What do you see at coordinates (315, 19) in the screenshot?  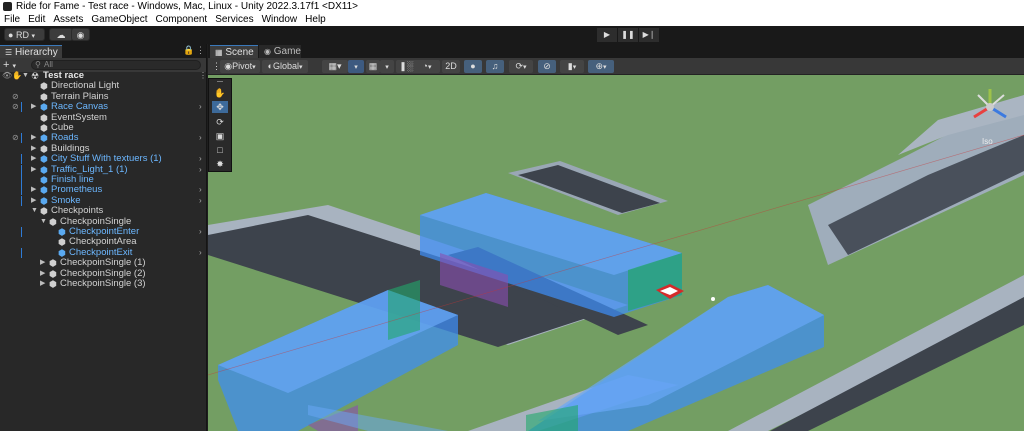 I see `menu-help: Help` at bounding box center [315, 19].